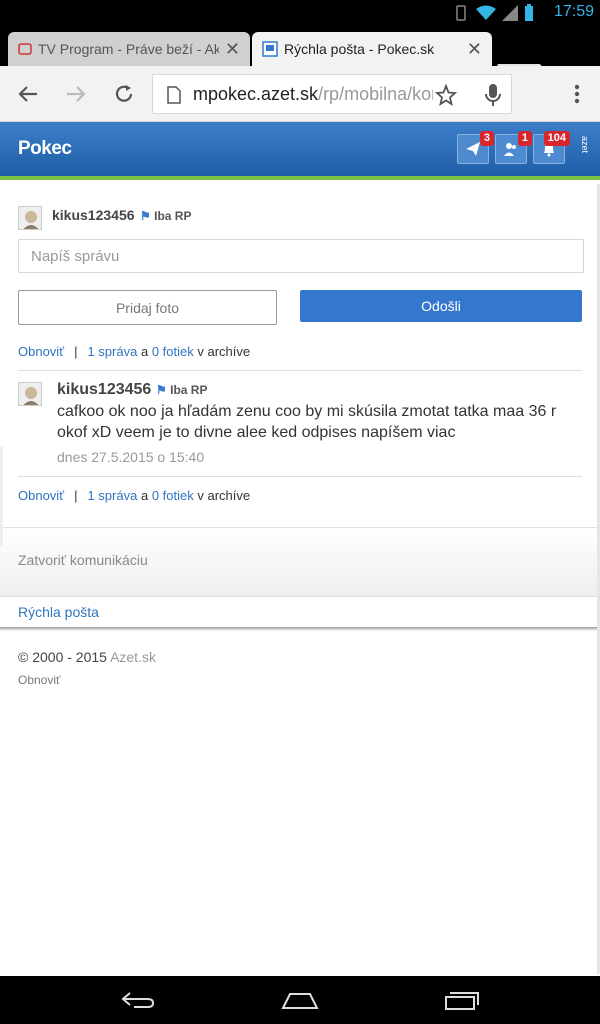 The image size is (600, 1024). I want to click on messages-button: 3, so click(475, 147).